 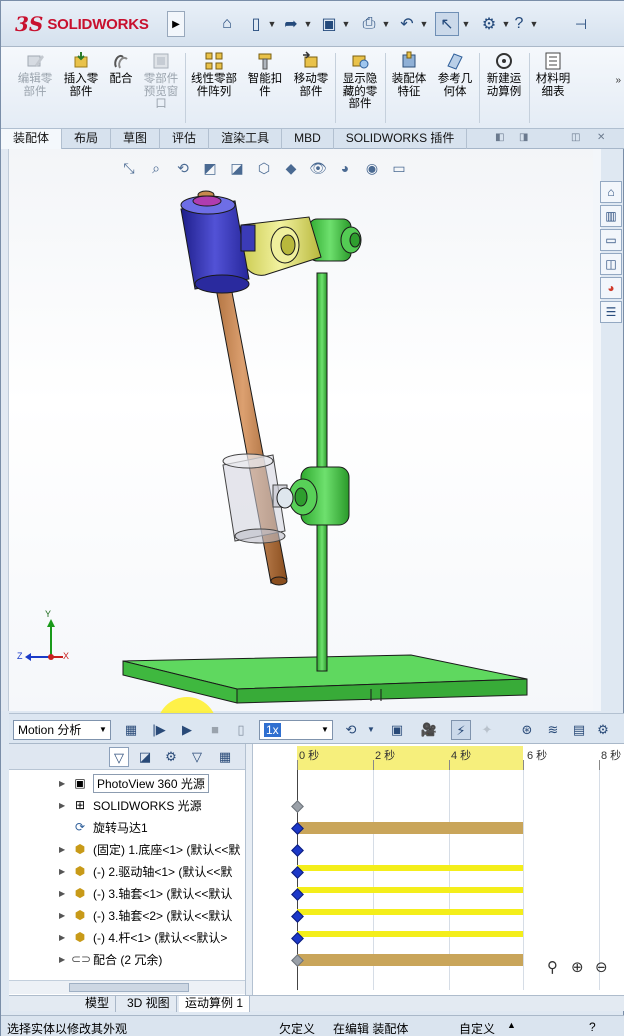 What do you see at coordinates (601, 967) in the screenshot?
I see `zoom-out-icon: ⊖` at bounding box center [601, 967].